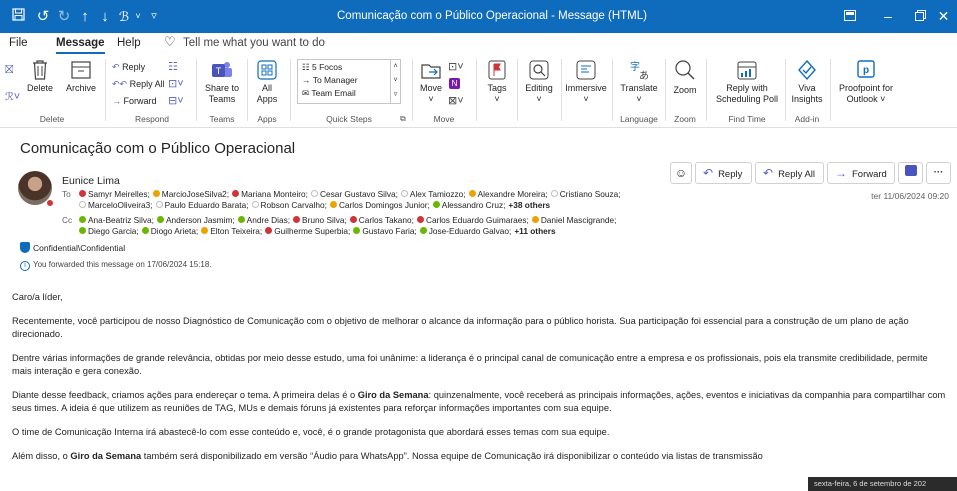 This screenshot has height=491, width=957. What do you see at coordinates (152, 119) in the screenshot?
I see `group-label-respond: Respond` at bounding box center [152, 119].